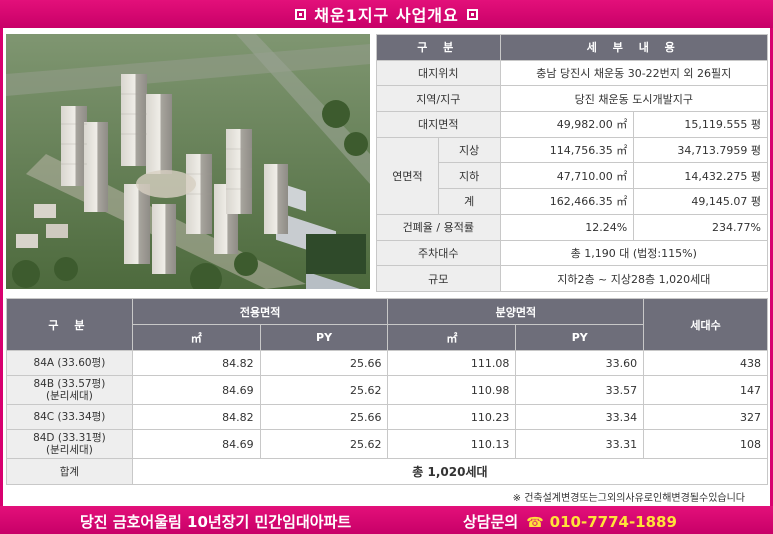  Describe the element at coordinates (69, 363) in the screenshot. I see `unit-type: 84A (33.60평)` at that location.